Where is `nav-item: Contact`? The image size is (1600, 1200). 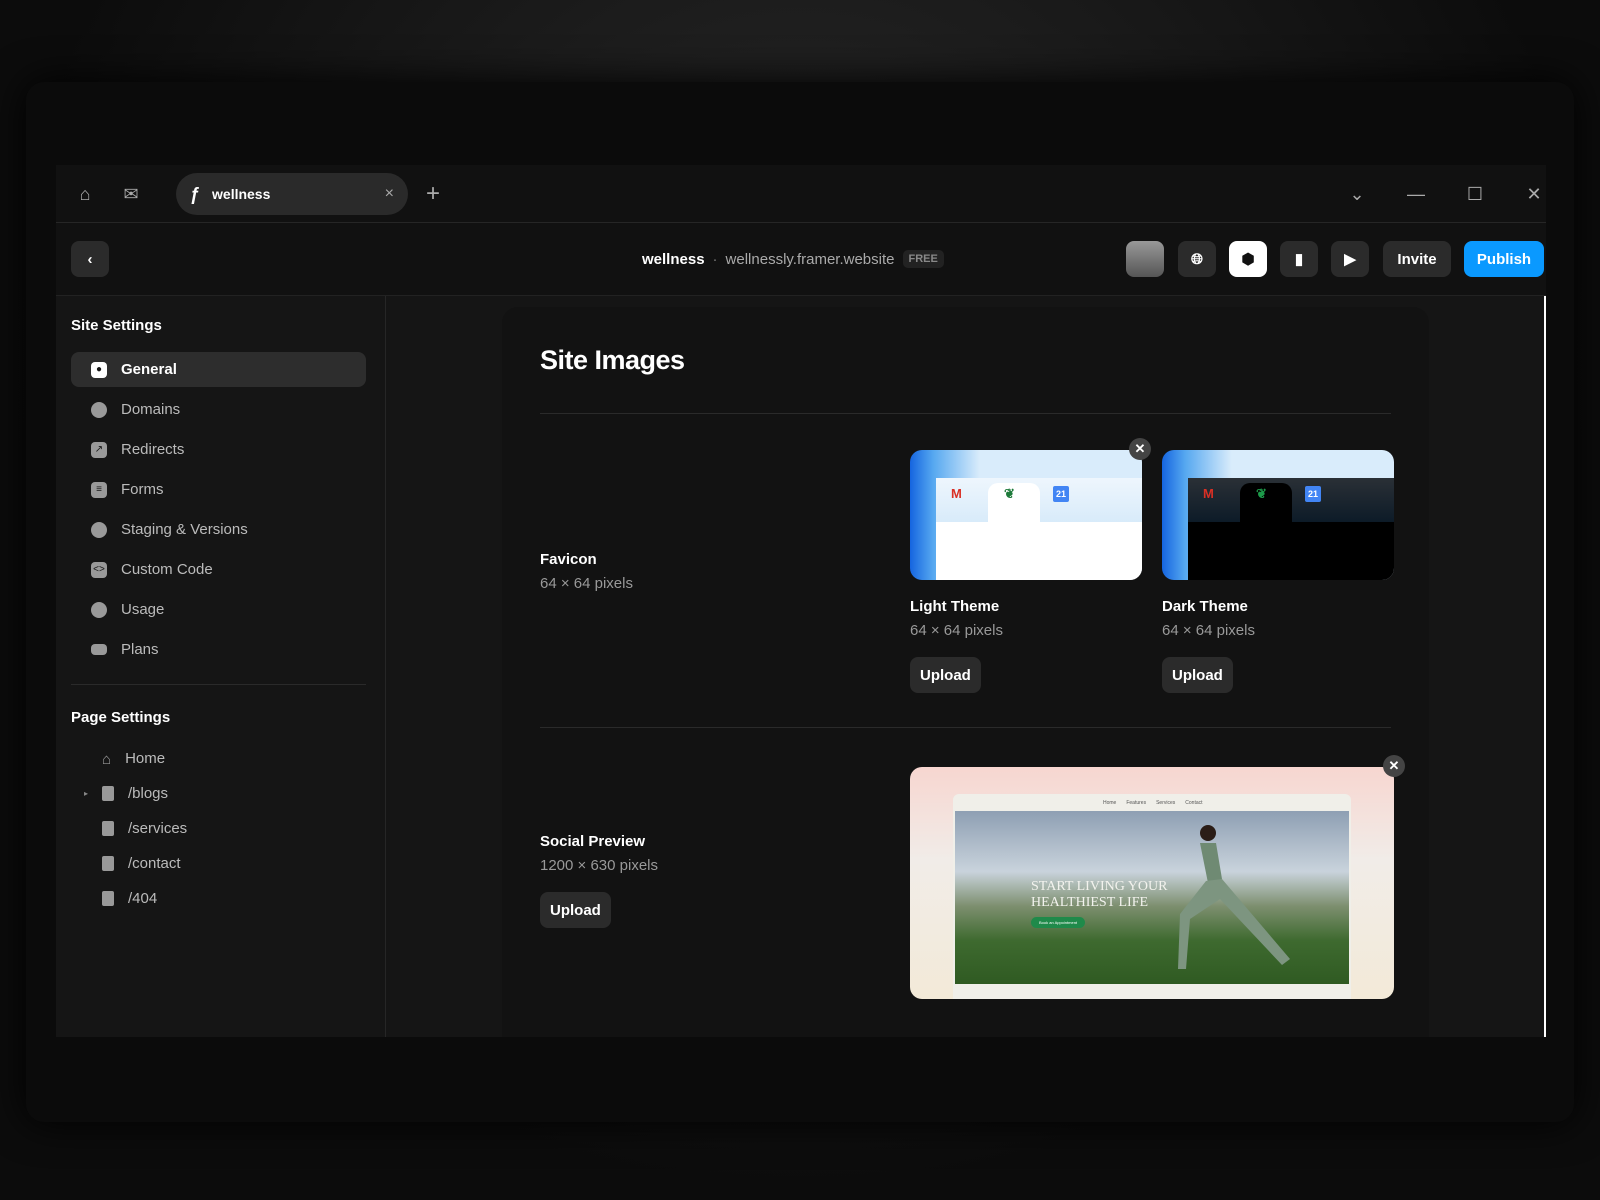
nav-item: Contact is located at coordinates (1194, 802).